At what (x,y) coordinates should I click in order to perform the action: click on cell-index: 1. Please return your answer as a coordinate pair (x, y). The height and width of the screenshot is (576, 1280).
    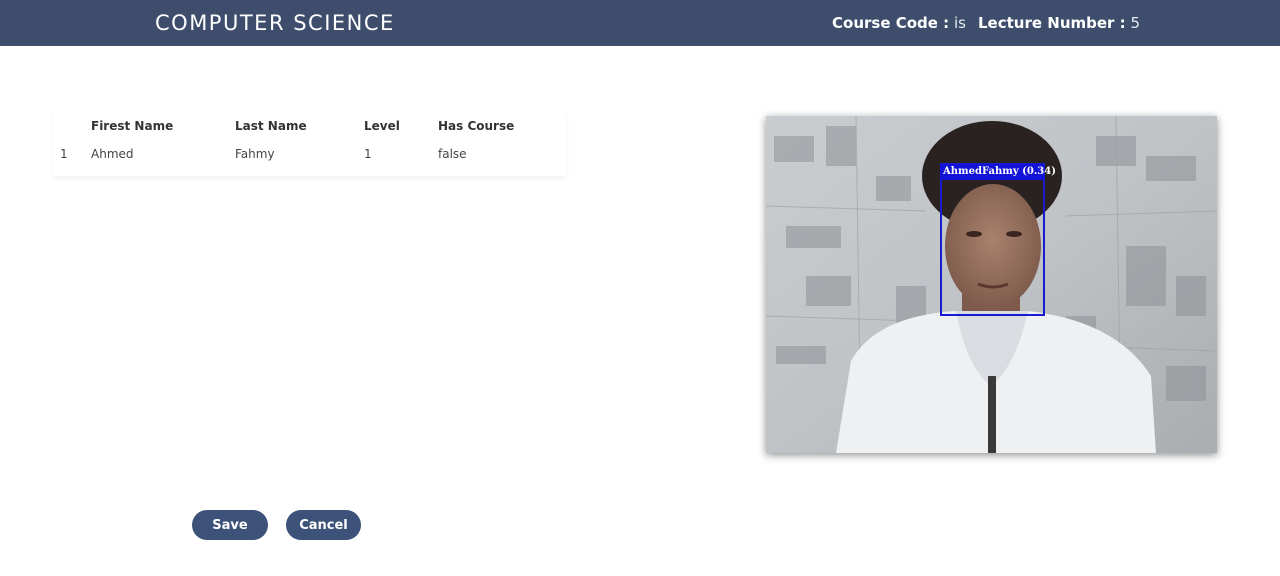
    Looking at the image, I should click on (64, 154).